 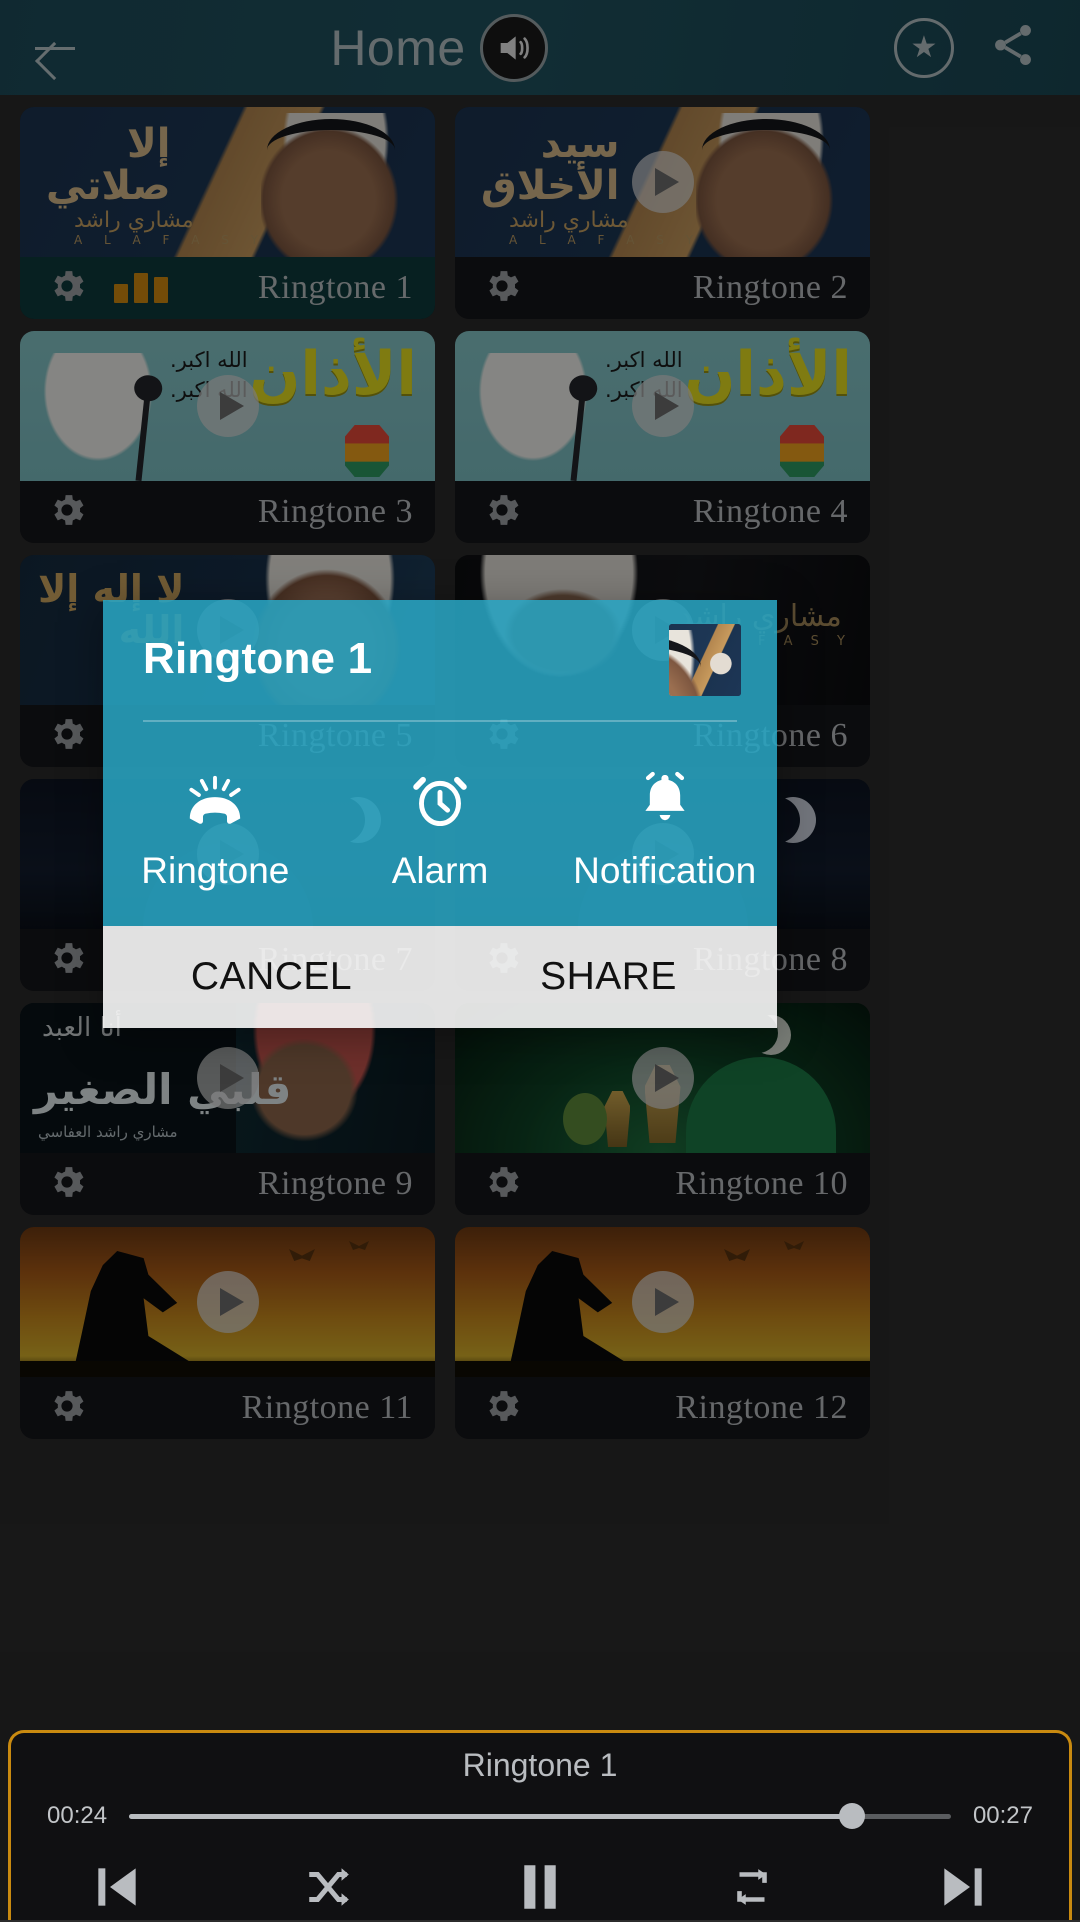 I want to click on ringtone-card-footer: Ringtone 9, so click(x=227, y=1184).